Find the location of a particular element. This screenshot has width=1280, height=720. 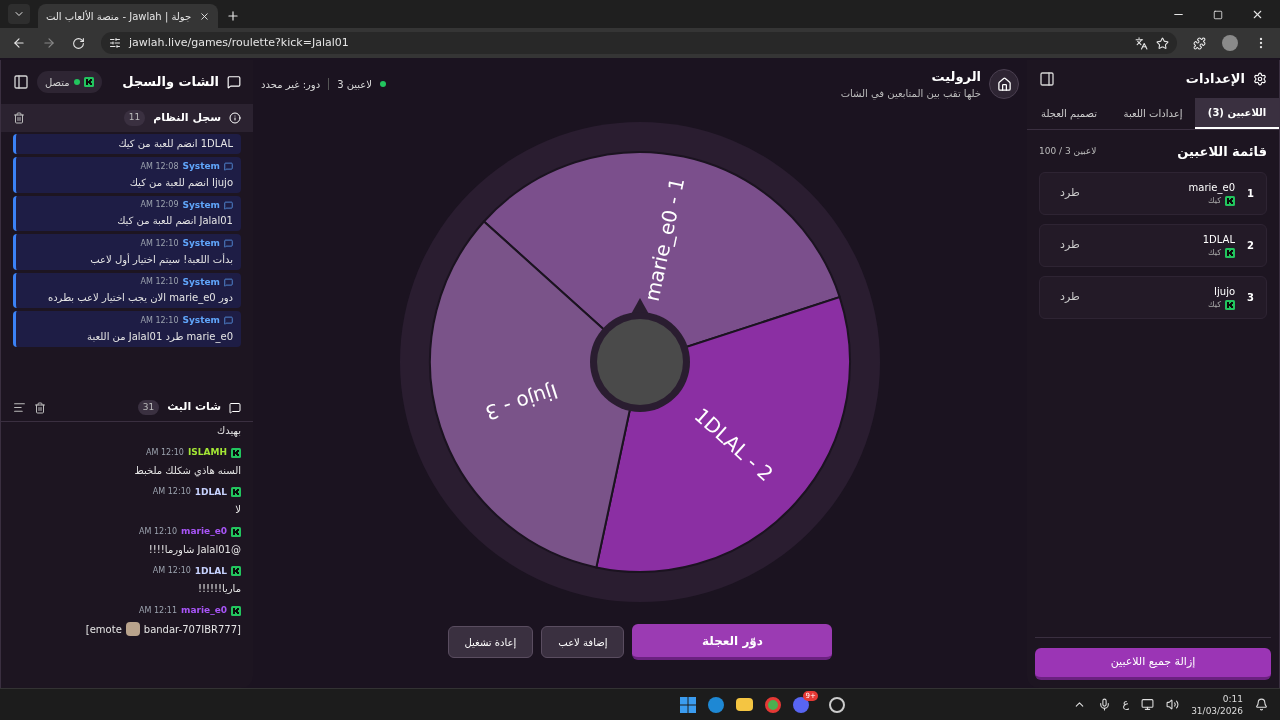

network-icon is located at coordinates (1148, 704).